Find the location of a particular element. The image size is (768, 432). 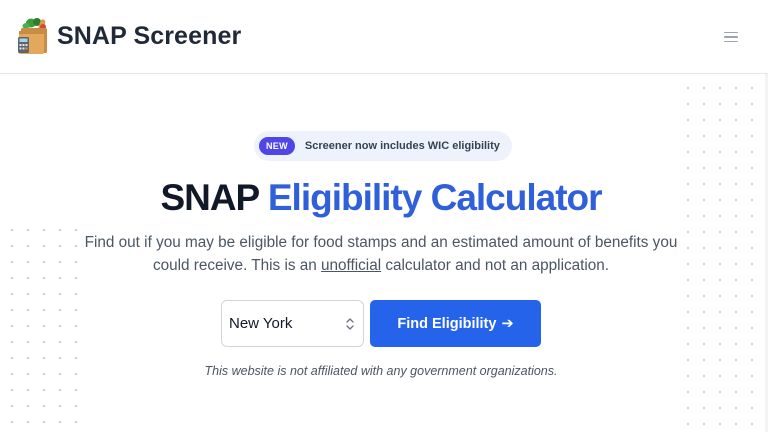

title-snap: SNAP is located at coordinates (209, 197).